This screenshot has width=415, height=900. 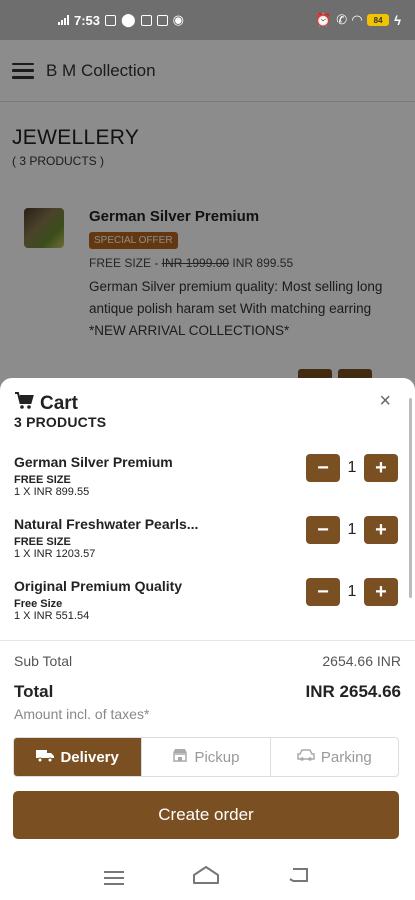 I want to click on tab-delivery: Delivery, so click(x=78, y=757).